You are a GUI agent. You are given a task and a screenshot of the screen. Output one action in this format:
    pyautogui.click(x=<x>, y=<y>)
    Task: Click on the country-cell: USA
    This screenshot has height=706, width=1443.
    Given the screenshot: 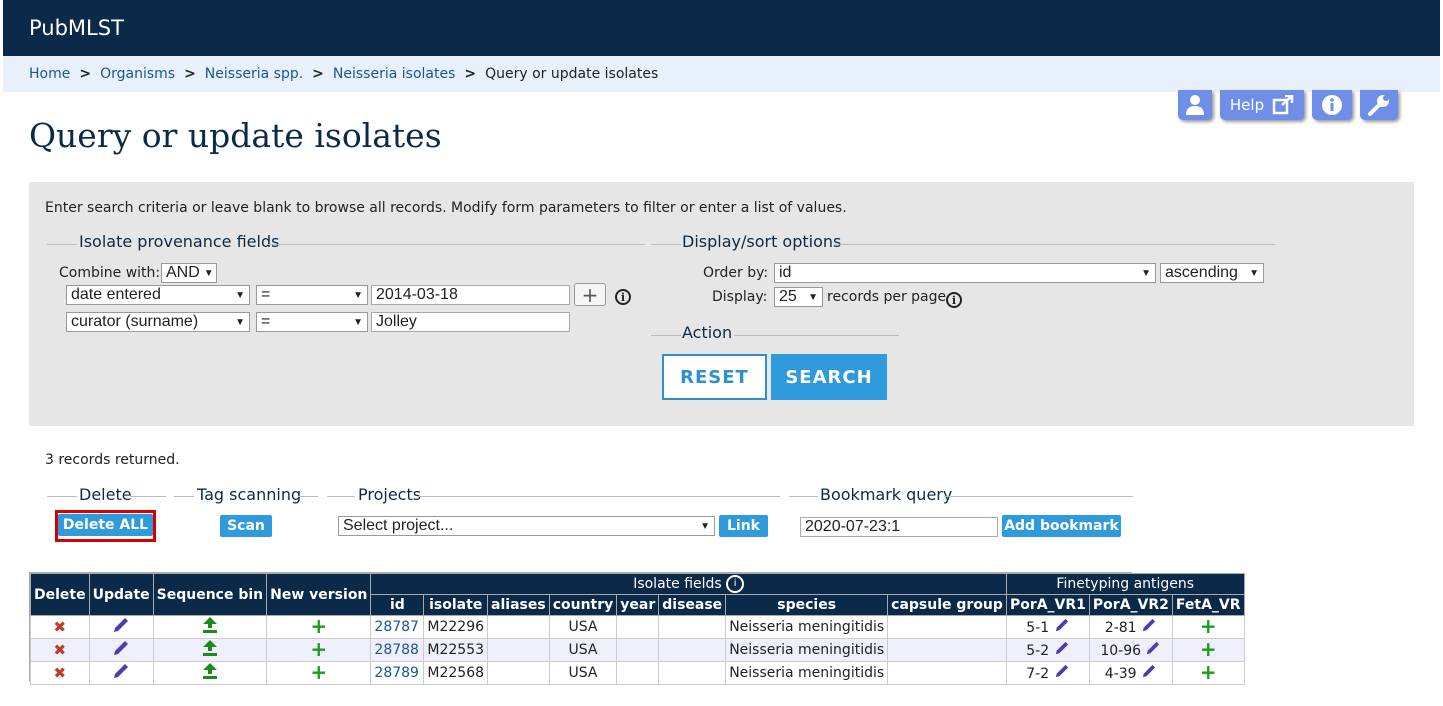 What is the action you would take?
    pyautogui.click(x=583, y=650)
    